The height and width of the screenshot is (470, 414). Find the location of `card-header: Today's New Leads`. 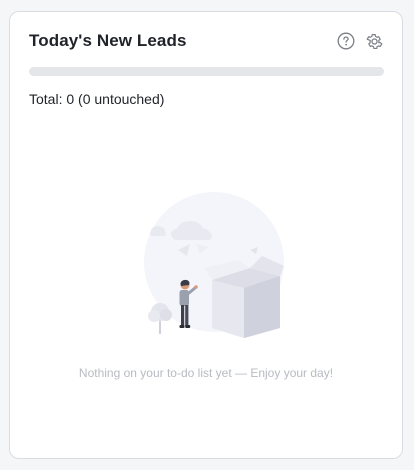

card-header: Today's New Leads is located at coordinates (206, 41).